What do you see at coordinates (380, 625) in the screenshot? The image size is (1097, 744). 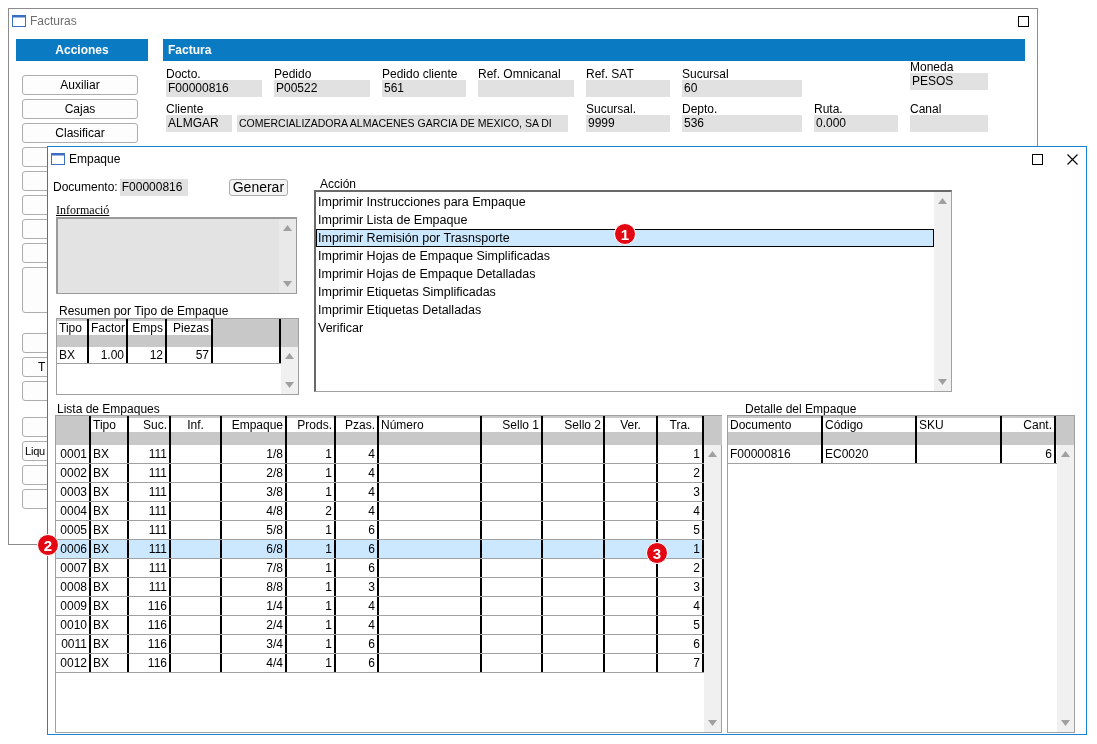 I see `table-row: 0010 BX 116 2/4 1 4 5` at bounding box center [380, 625].